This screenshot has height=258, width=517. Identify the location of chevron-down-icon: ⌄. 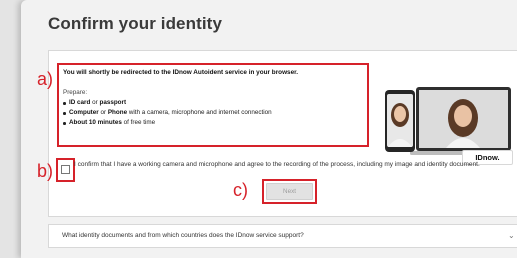
(511, 235).